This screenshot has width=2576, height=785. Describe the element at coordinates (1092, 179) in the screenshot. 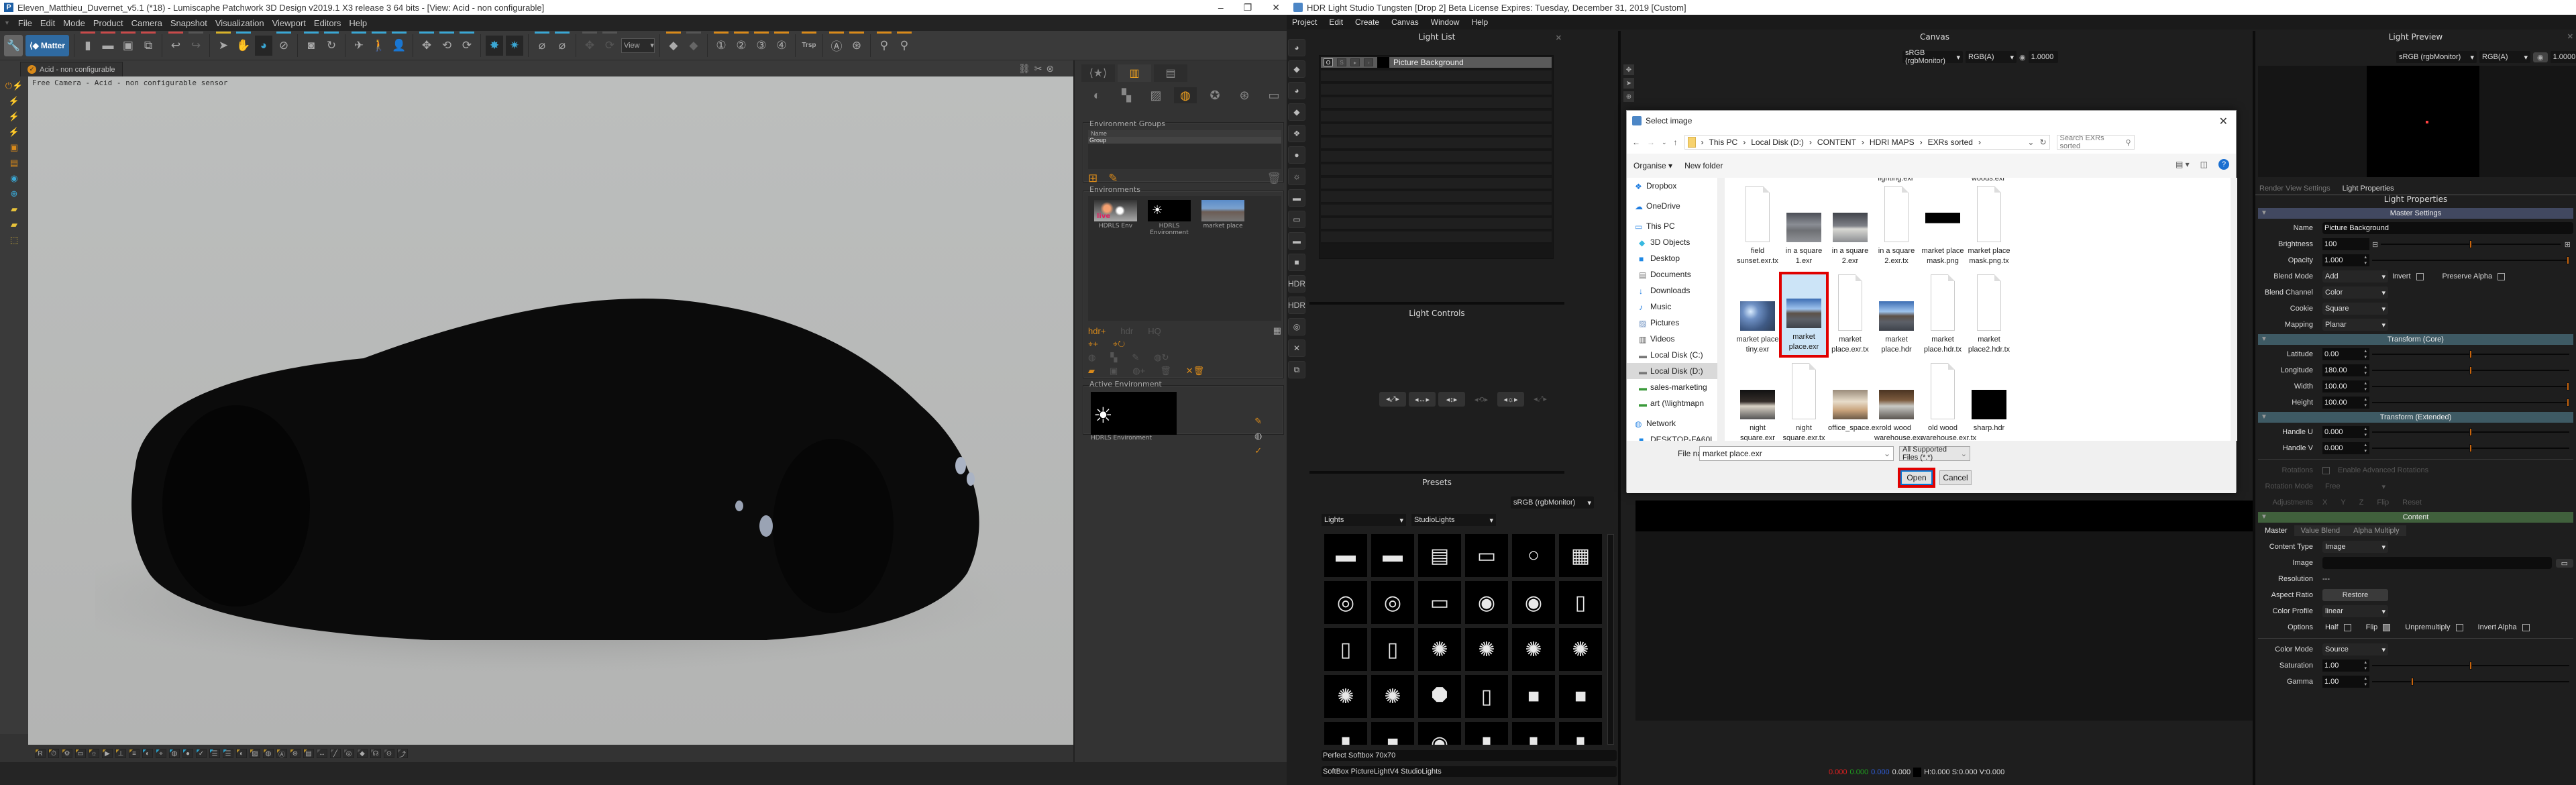

I see `add-group-icon: ⊞` at that location.